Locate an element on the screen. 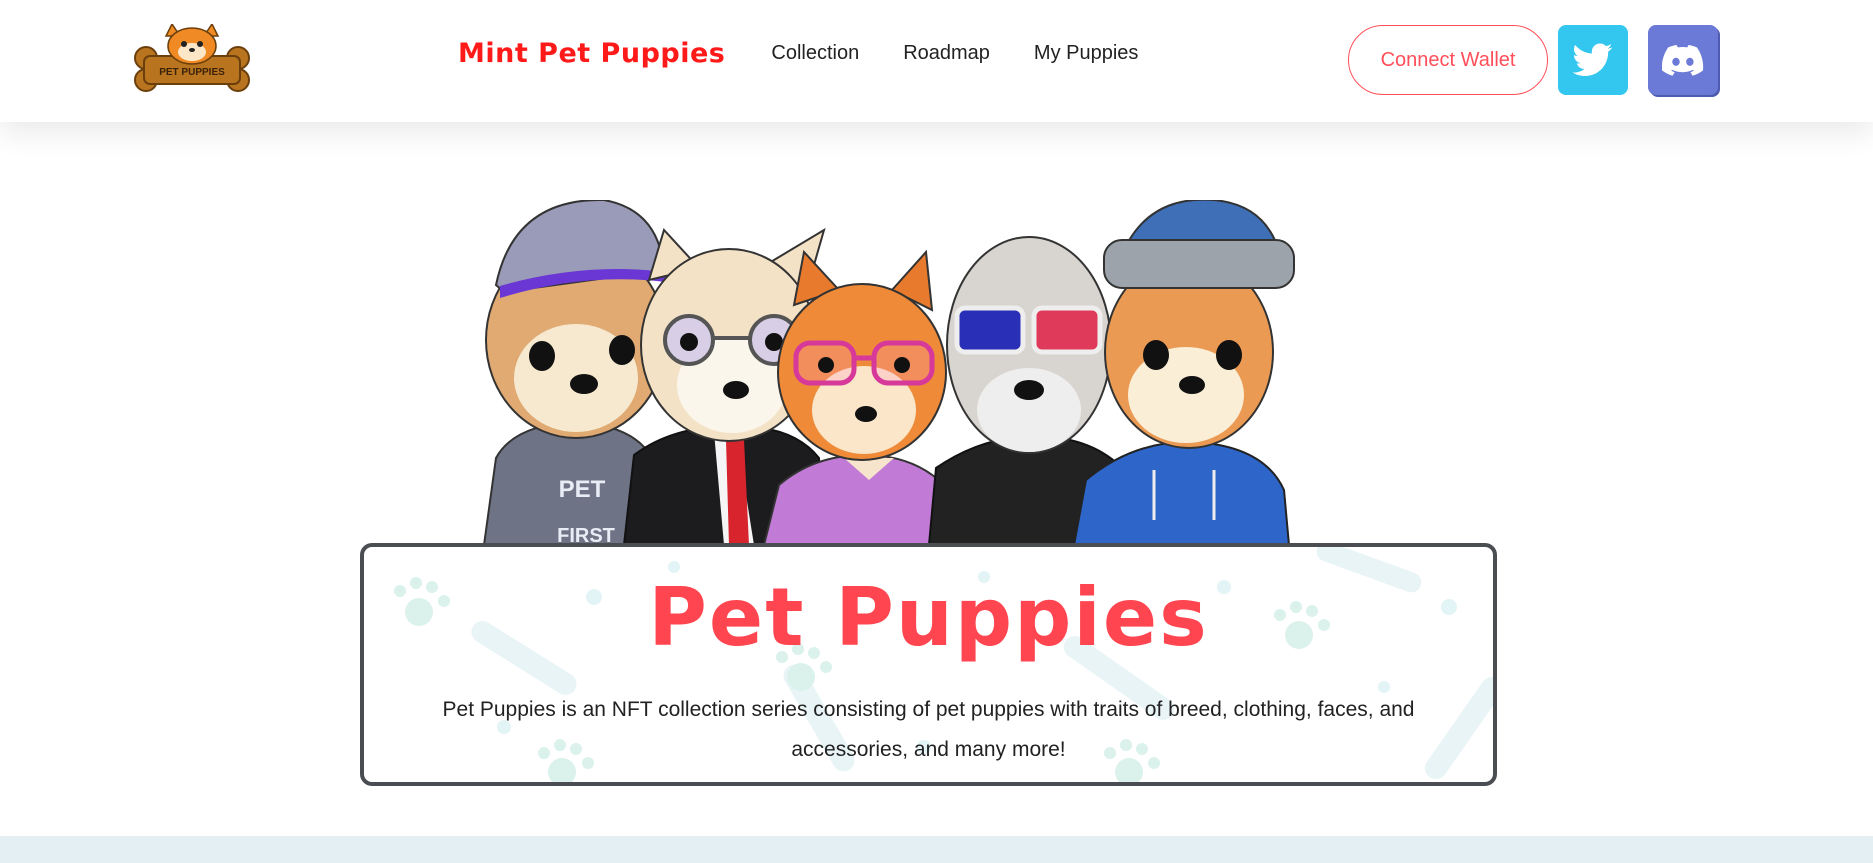 The image size is (1873, 863). logo-text: PET PUPPIES is located at coordinates (192, 72).